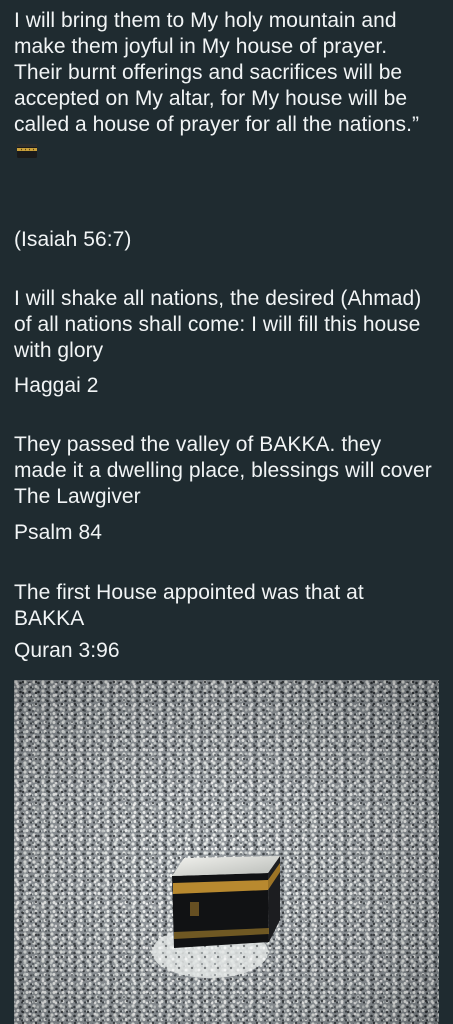 This screenshot has width=453, height=1024. What do you see at coordinates (56, 385) in the screenshot?
I see `verse-haggai-reference: Haggai 2` at bounding box center [56, 385].